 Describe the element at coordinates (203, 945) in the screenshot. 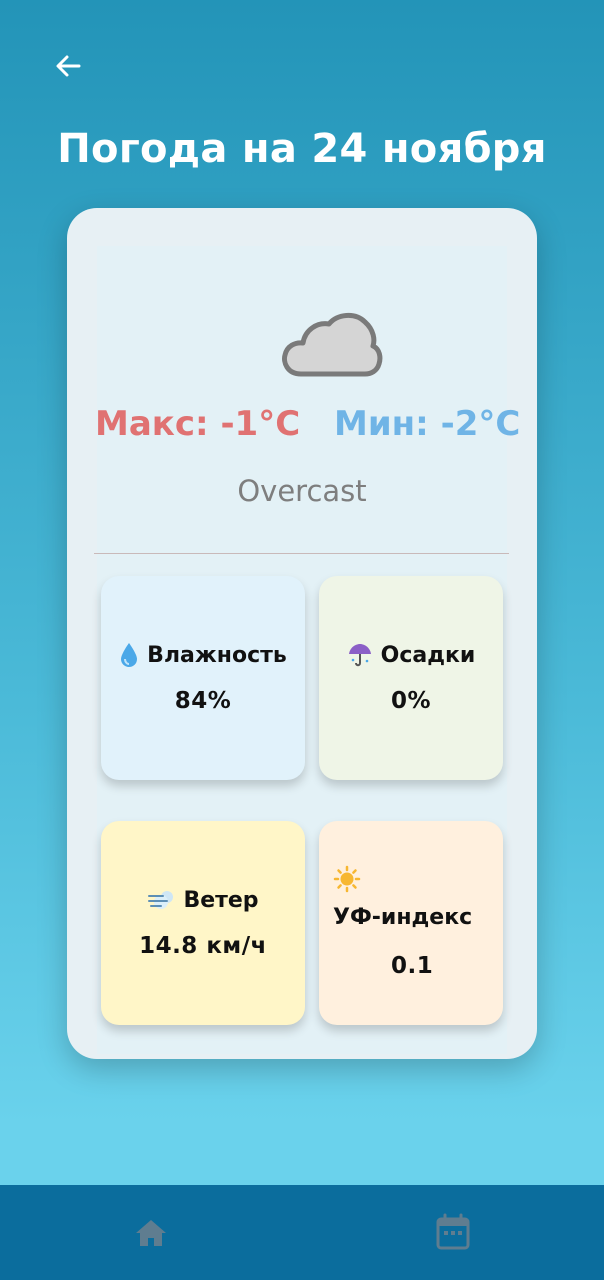

I see `wind-value: 14.8 км/ч` at that location.